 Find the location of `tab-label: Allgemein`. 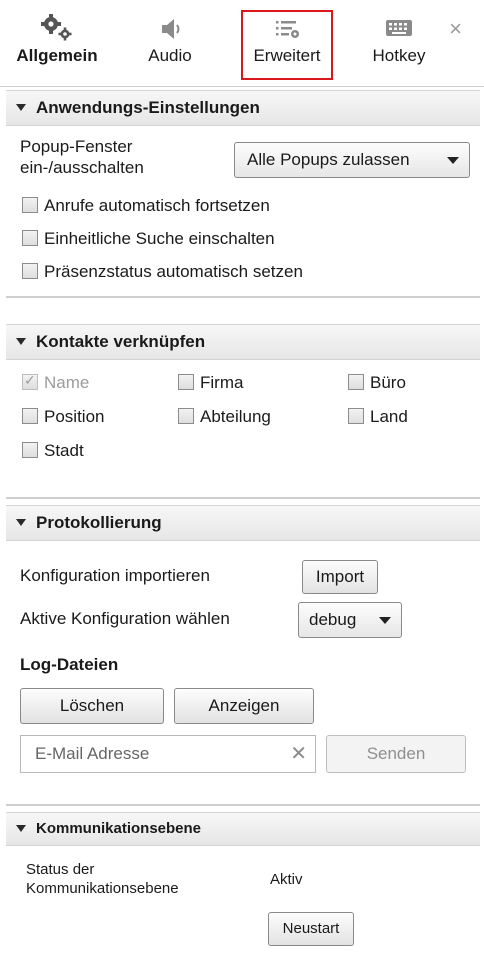

tab-label: Allgemein is located at coordinates (57, 55).